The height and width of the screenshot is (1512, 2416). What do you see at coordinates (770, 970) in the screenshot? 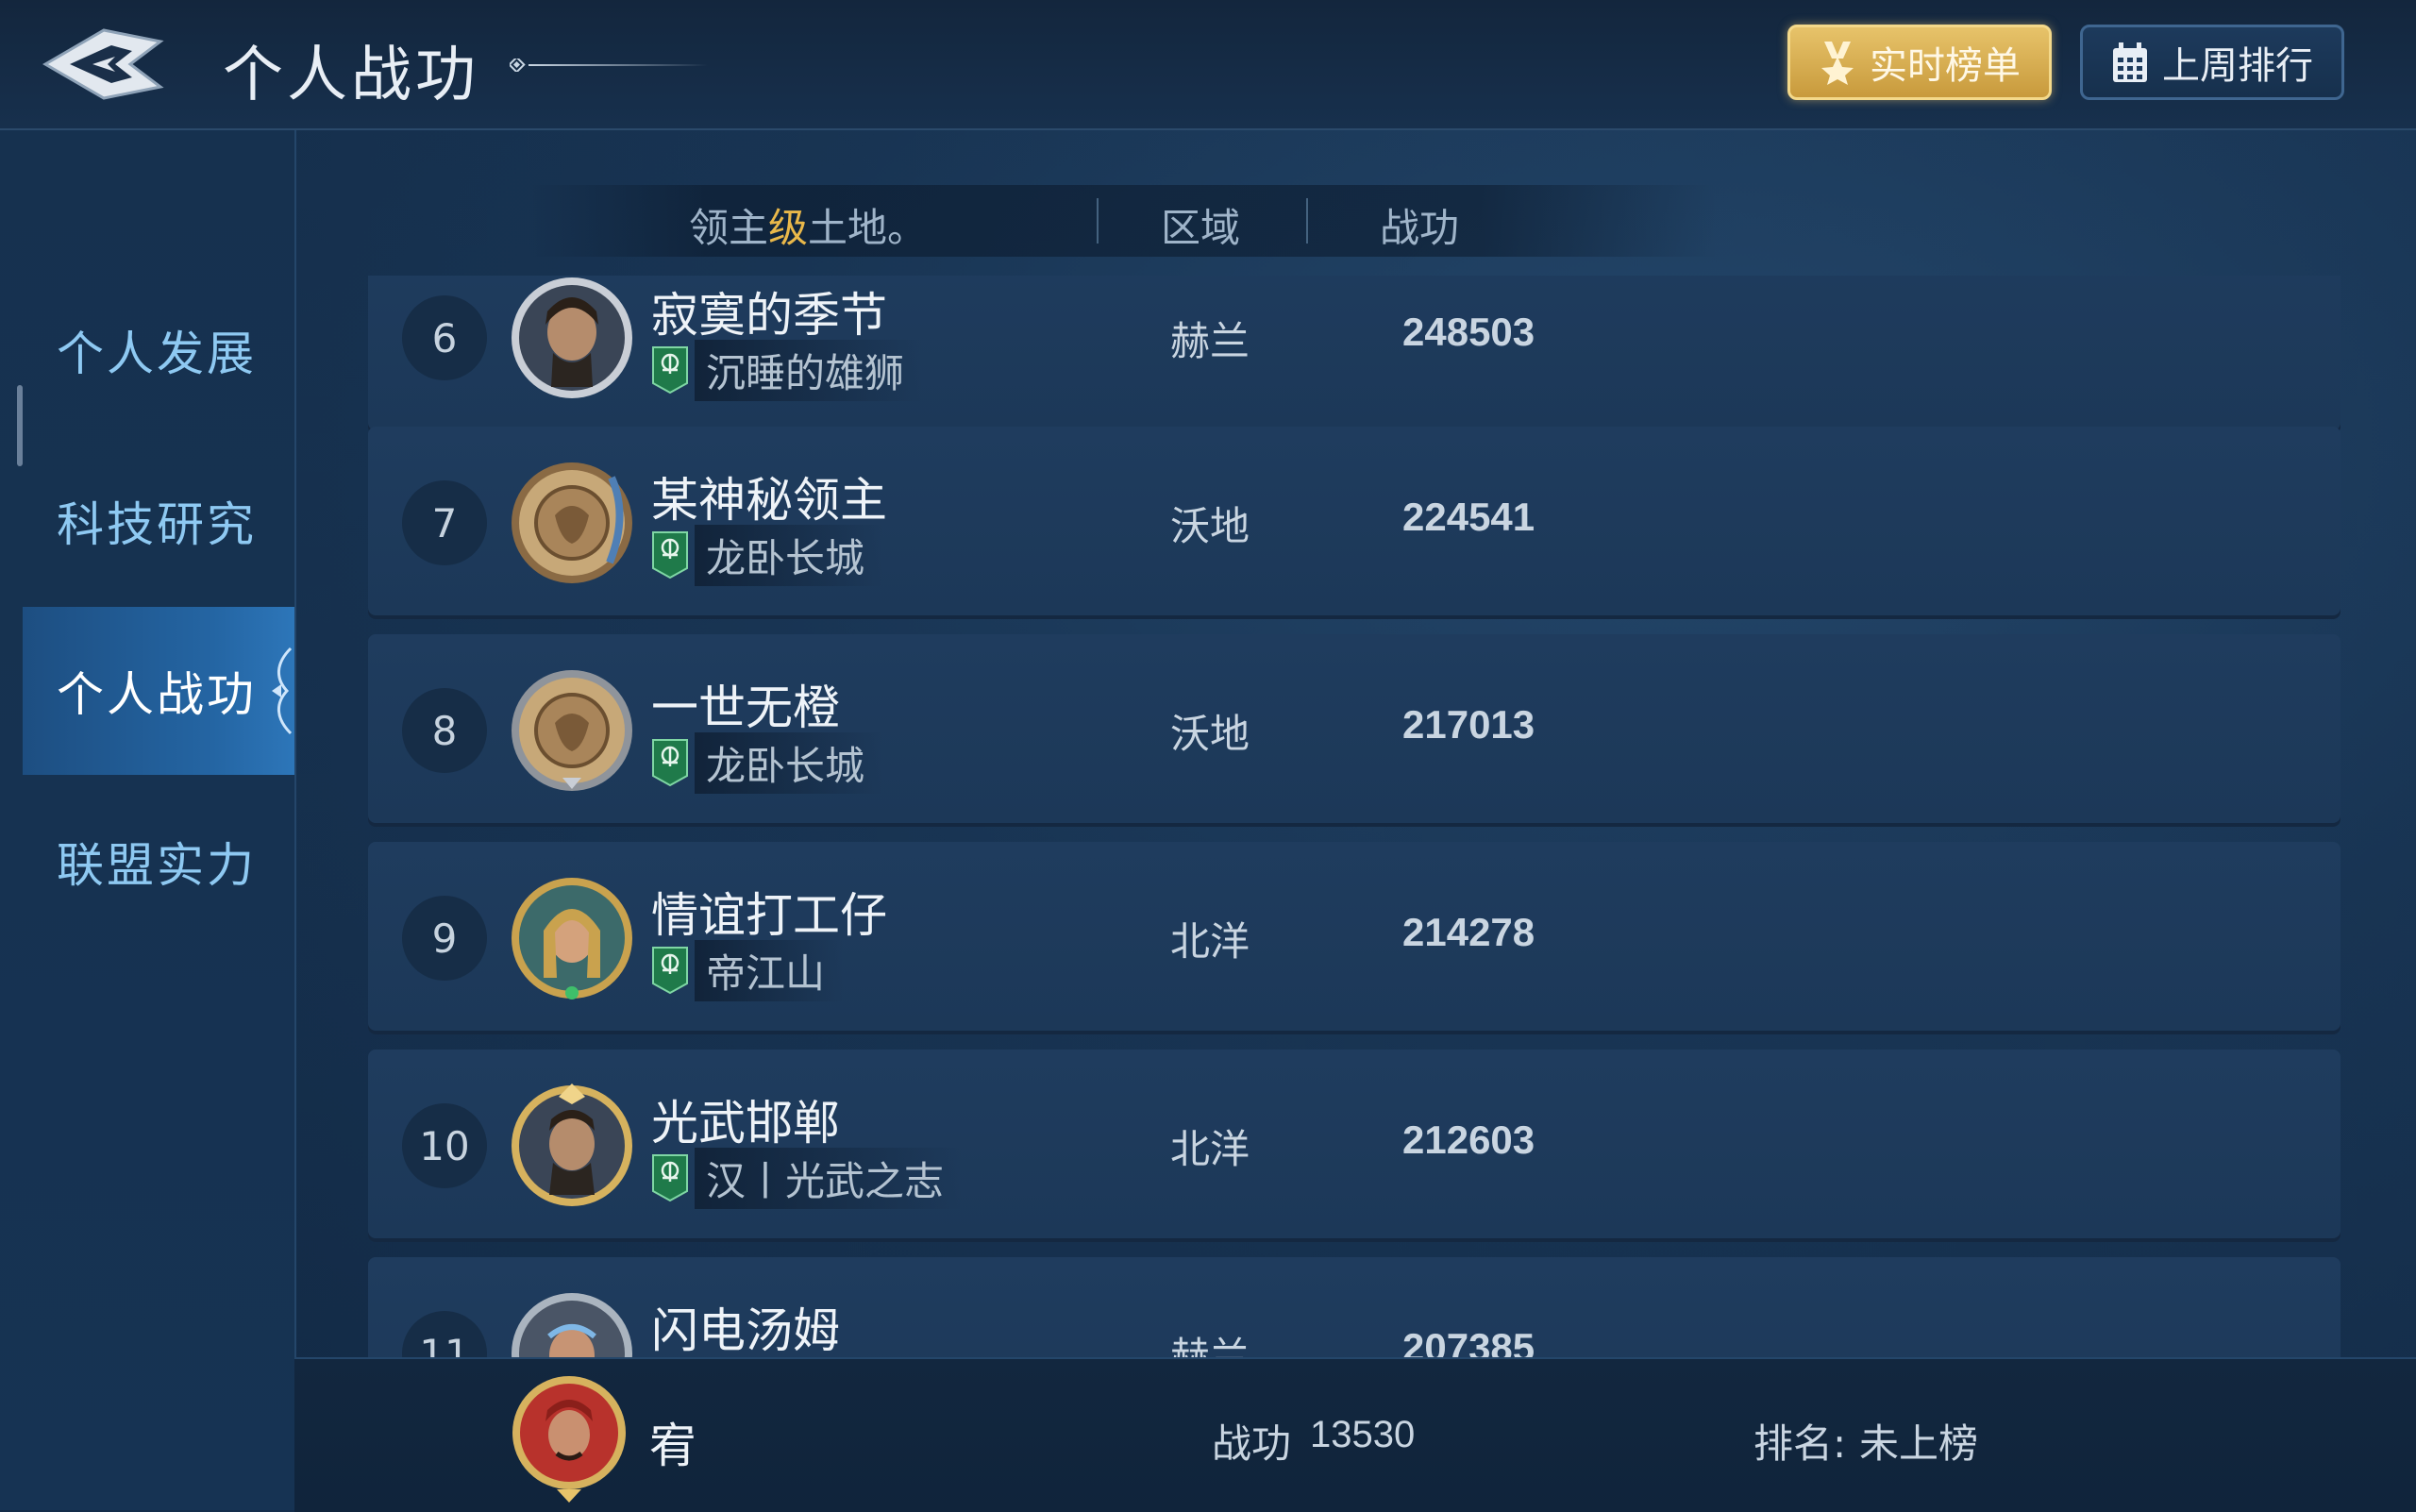
I see `guild-name: 帝江山` at bounding box center [770, 970].